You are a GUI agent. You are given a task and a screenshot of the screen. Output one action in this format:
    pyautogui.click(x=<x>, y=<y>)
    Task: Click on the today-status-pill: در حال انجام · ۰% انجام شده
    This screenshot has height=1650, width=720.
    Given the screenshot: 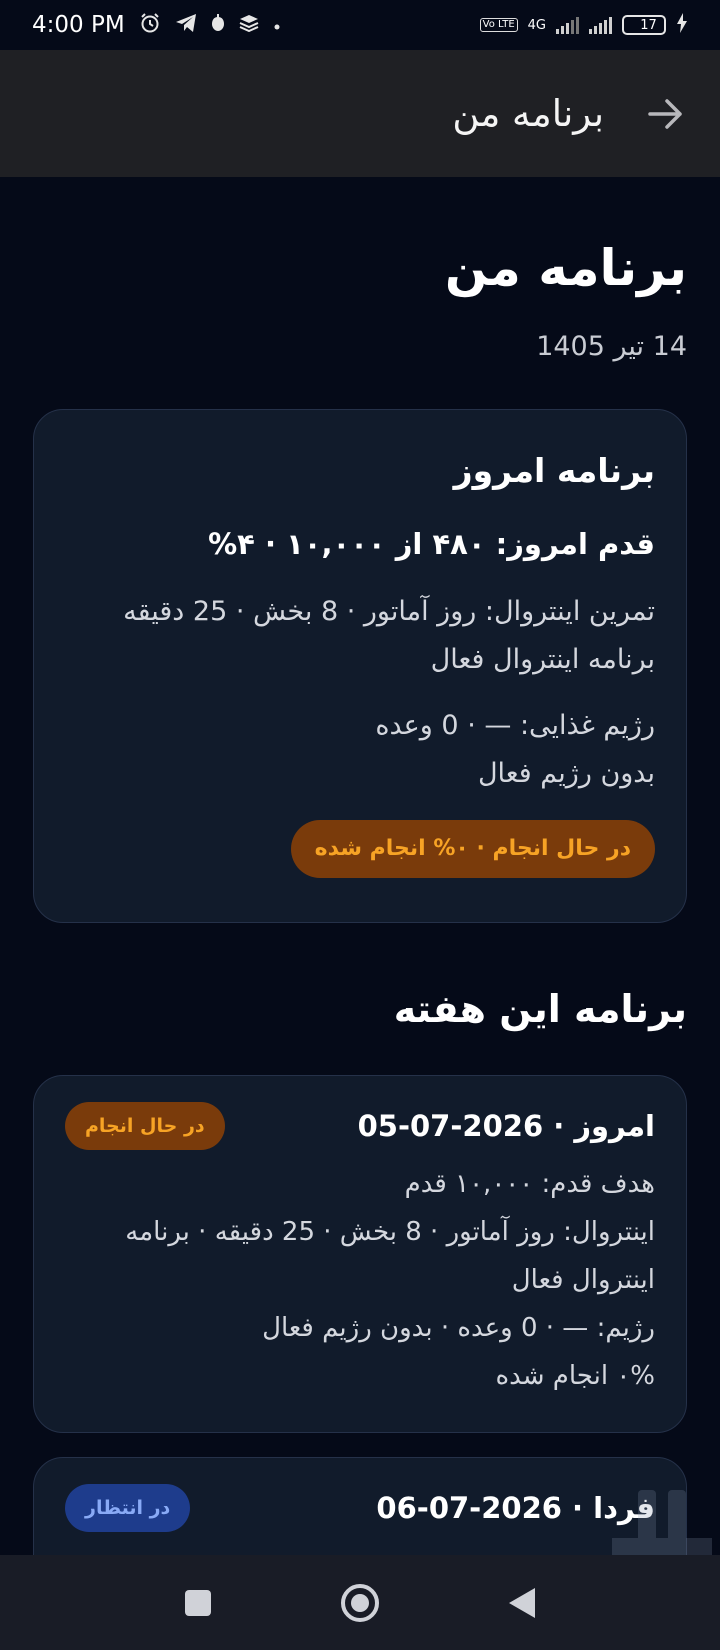 What is the action you would take?
    pyautogui.click(x=472, y=849)
    